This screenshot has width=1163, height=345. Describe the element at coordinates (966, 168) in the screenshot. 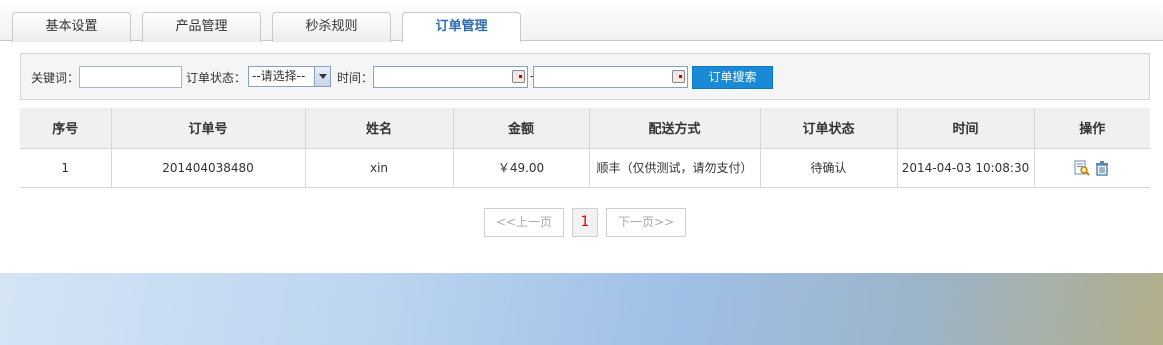

I see `cell-time: 2014-04-03 10:08:30` at that location.